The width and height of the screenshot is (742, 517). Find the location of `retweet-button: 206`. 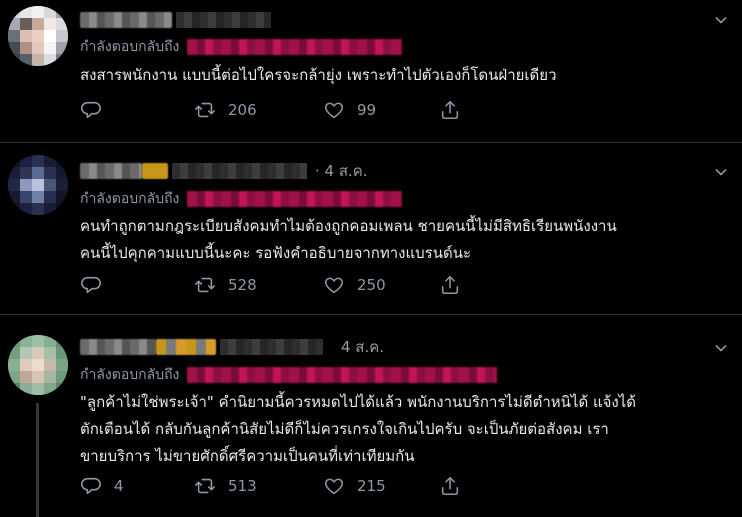

retweet-button: 206 is located at coordinates (258, 110).